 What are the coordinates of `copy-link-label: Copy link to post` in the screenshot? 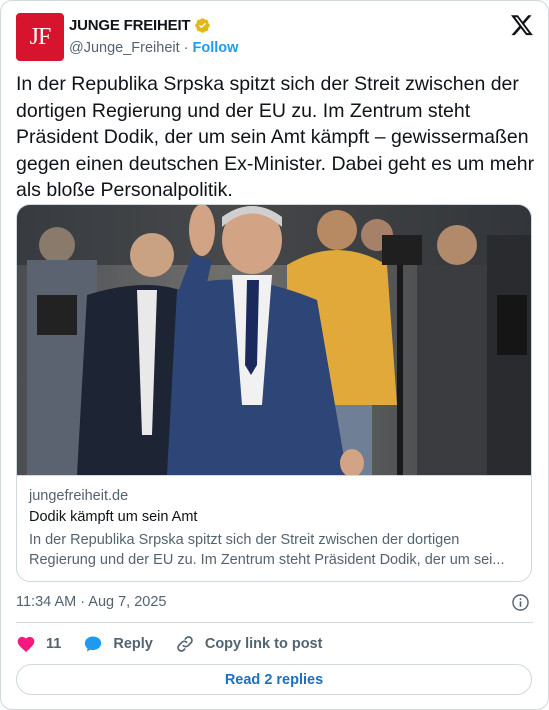 It's located at (263, 644).